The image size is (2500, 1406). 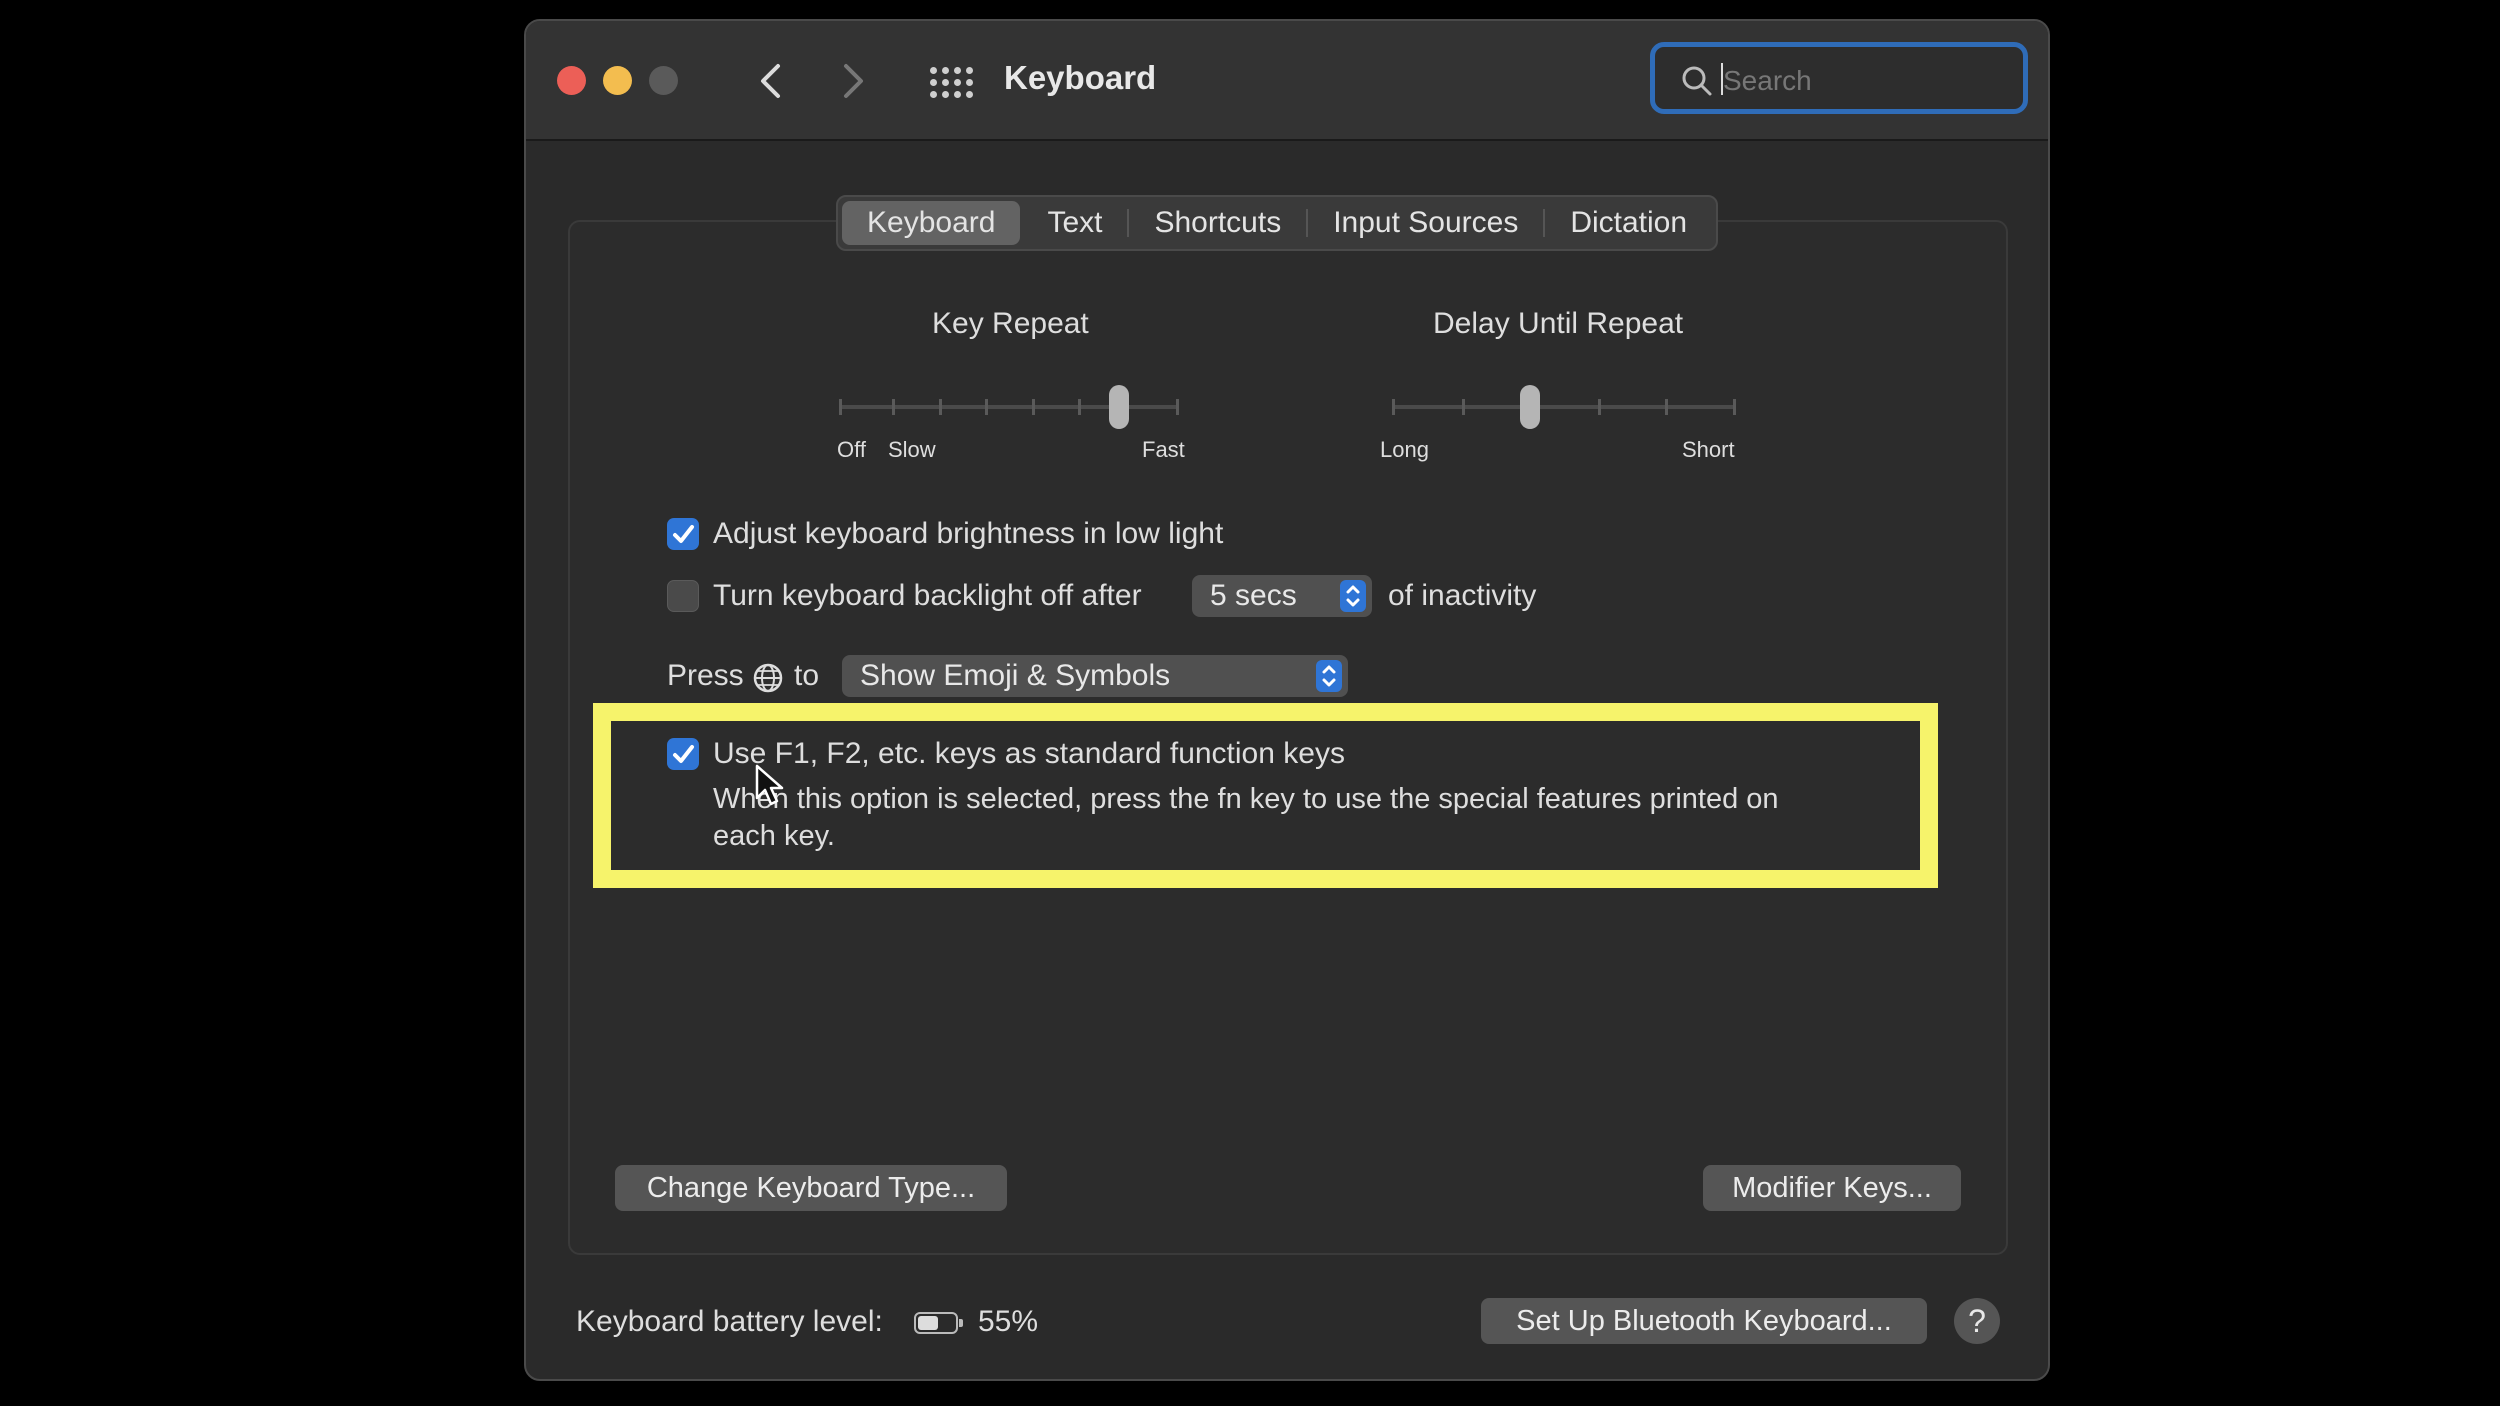 What do you see at coordinates (768, 678) in the screenshot?
I see `globe-icon` at bounding box center [768, 678].